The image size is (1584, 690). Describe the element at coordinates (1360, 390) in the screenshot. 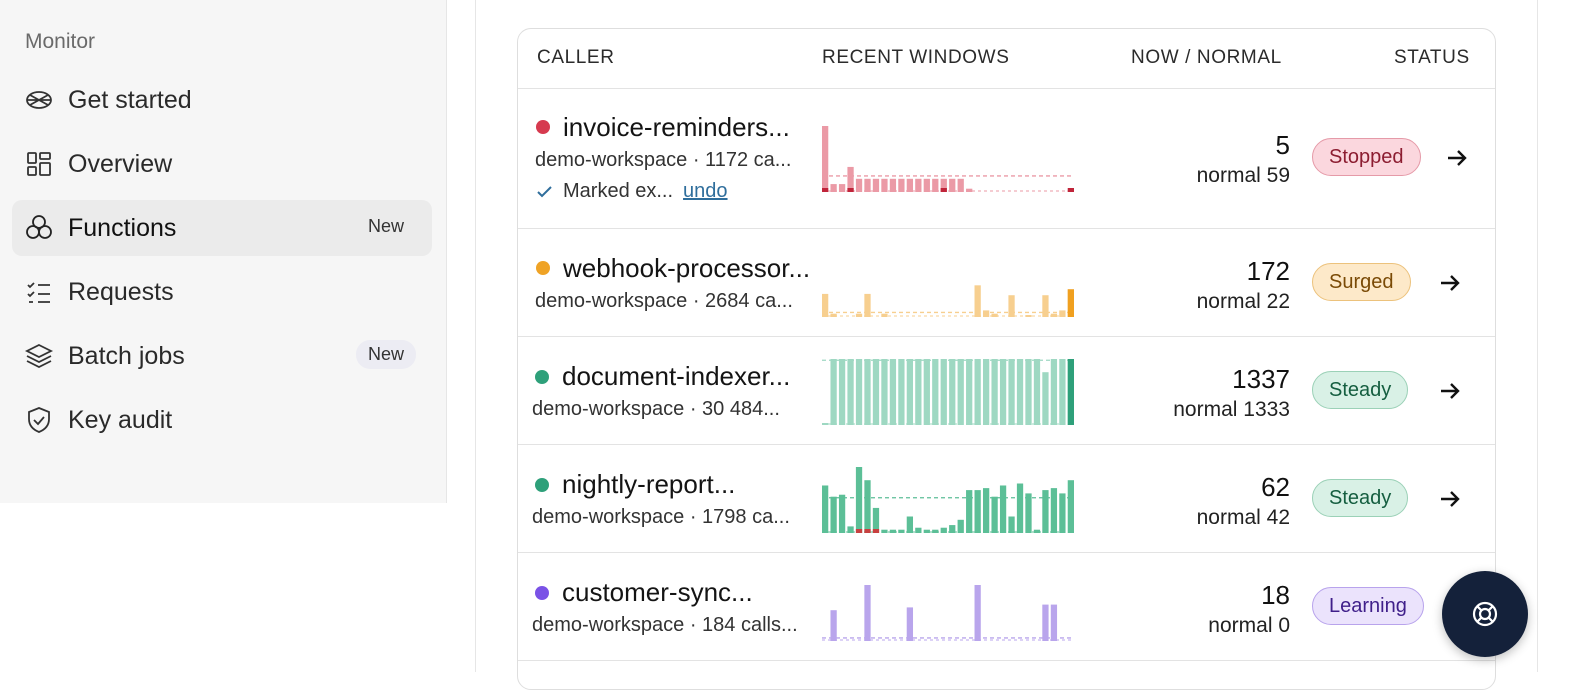

I see `status-badge: Steady` at that location.